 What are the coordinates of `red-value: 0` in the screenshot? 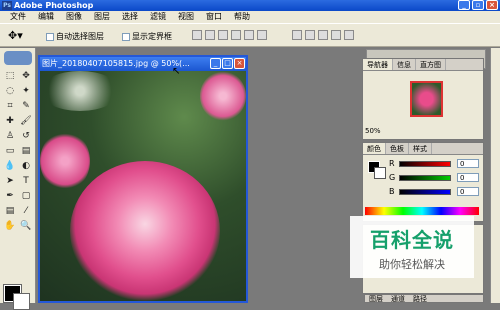 It's located at (468, 163).